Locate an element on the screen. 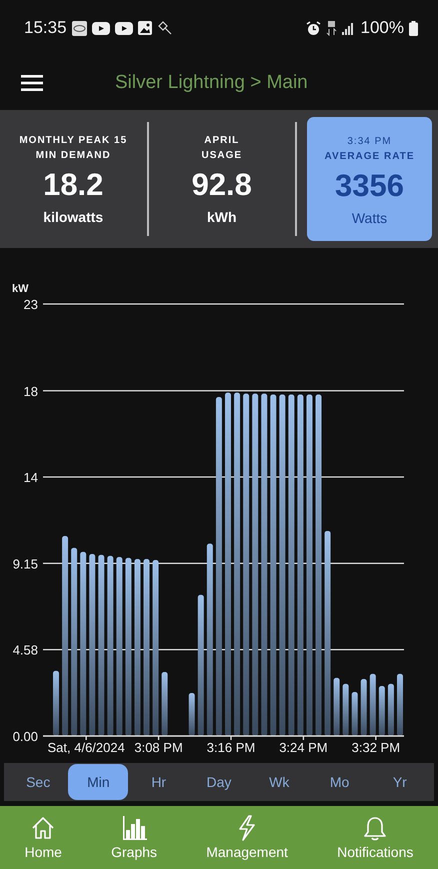 The image size is (438, 869). x-tick-label: 3:32 PM is located at coordinates (376, 747).